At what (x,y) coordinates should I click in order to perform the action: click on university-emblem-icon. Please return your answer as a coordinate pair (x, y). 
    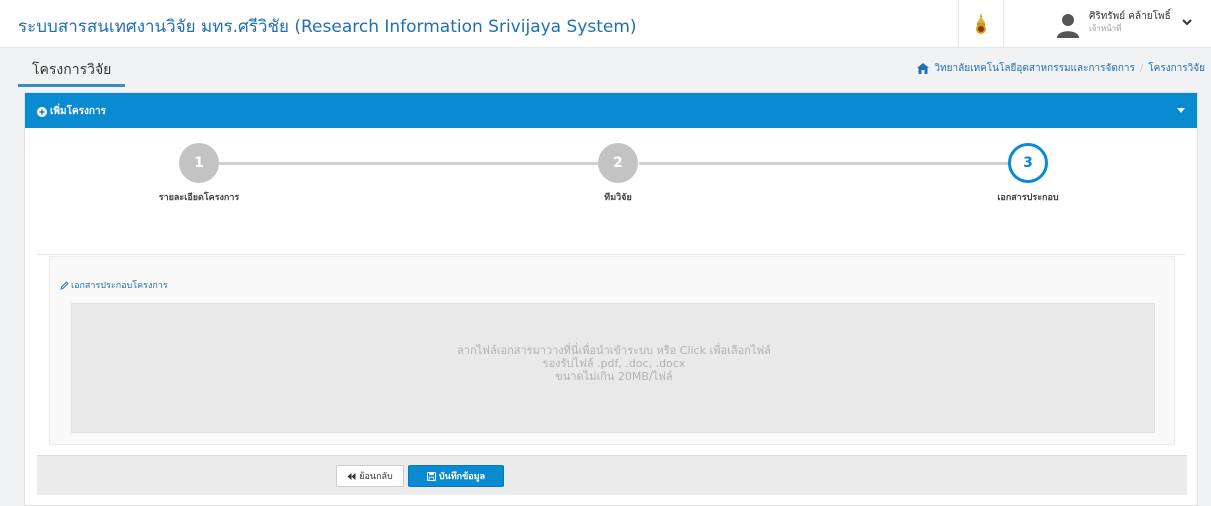
    Looking at the image, I should click on (981, 24).